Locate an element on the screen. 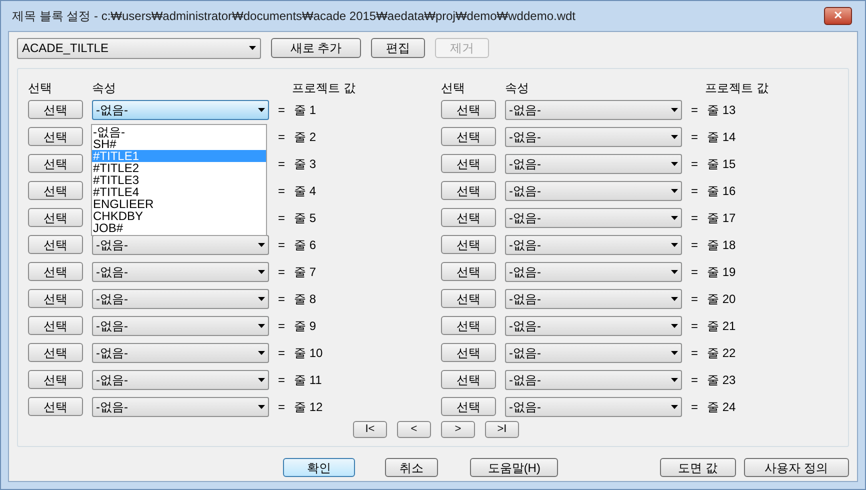 This screenshot has height=490, width=866. page-nav-button: I< is located at coordinates (370, 429).